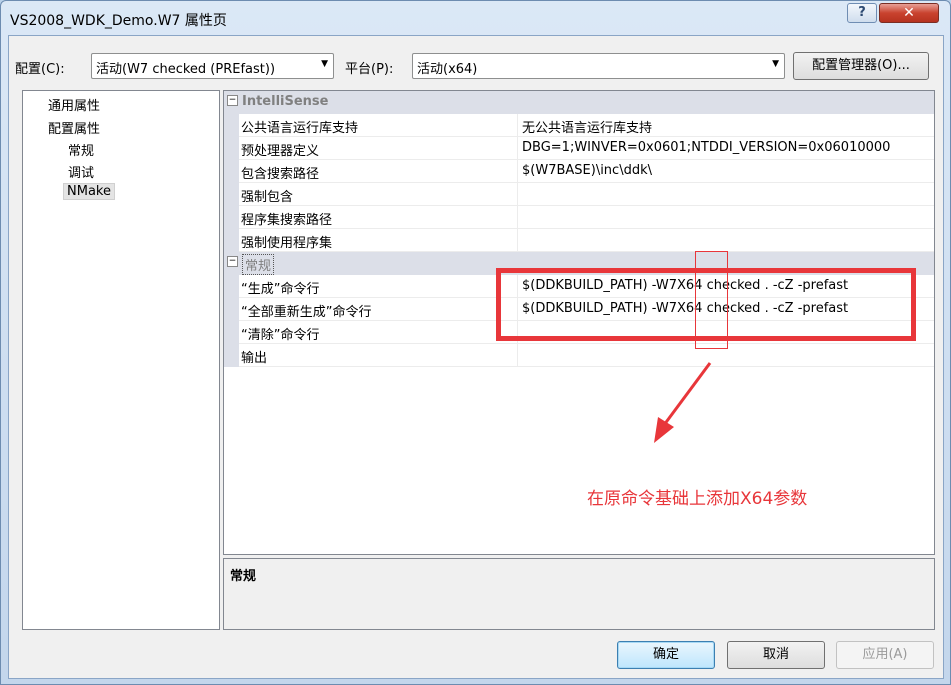  Describe the element at coordinates (267, 197) in the screenshot. I see `property-name: 强制包含` at that location.